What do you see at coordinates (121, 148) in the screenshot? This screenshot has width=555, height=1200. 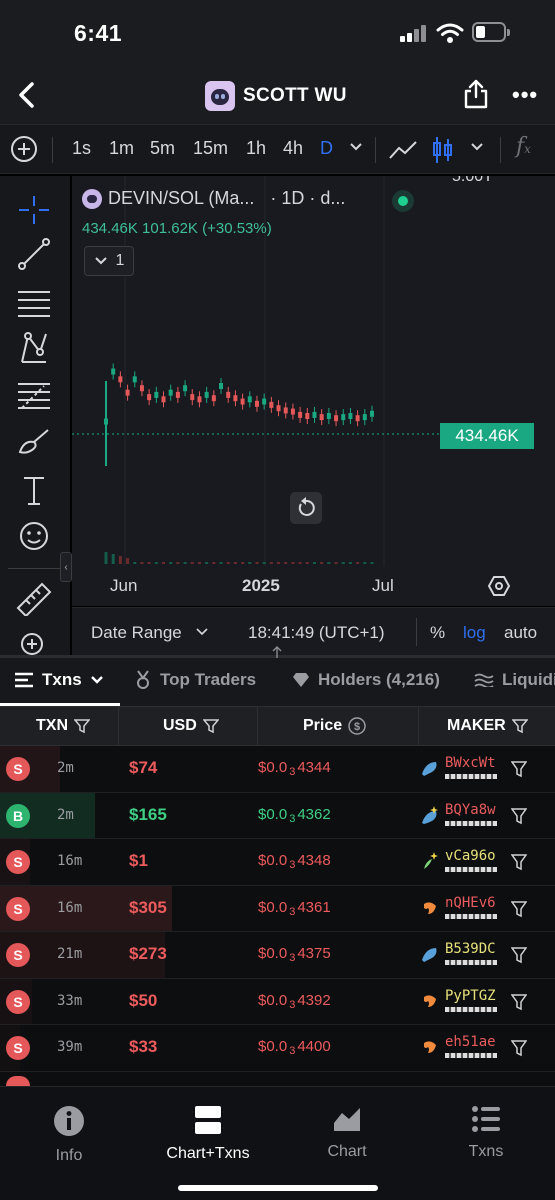 I see `timeframe-1m: 1m` at bounding box center [121, 148].